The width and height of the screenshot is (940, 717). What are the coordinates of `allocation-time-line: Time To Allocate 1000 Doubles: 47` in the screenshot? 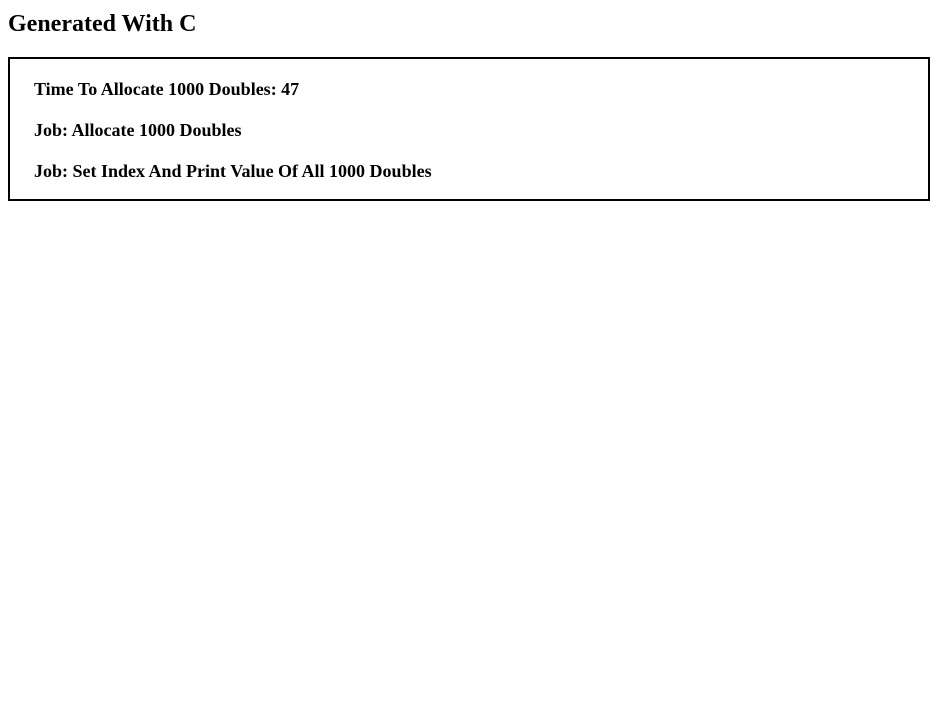 It's located at (167, 89).